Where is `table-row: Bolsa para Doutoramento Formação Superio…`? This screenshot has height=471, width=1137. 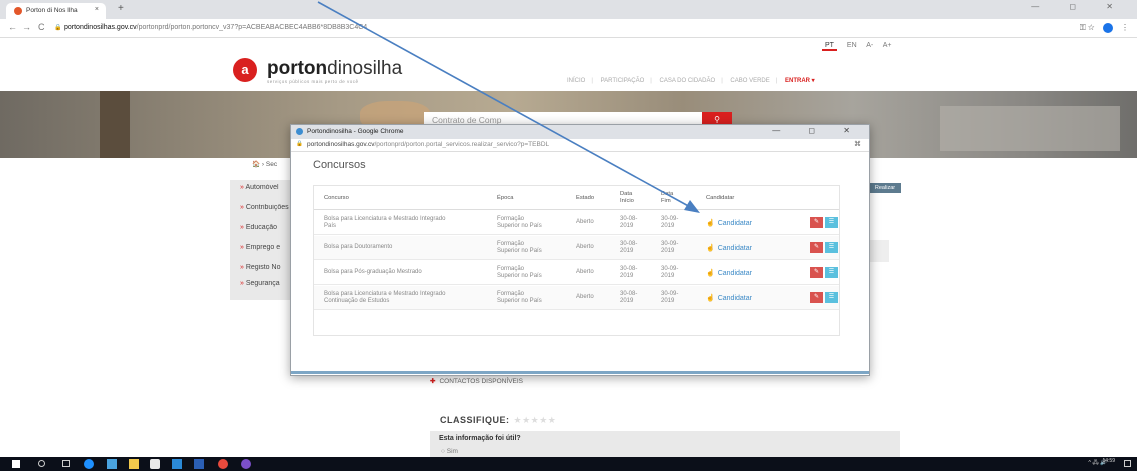 table-row: Bolsa para Doutoramento Formação Superio… is located at coordinates (576, 248).